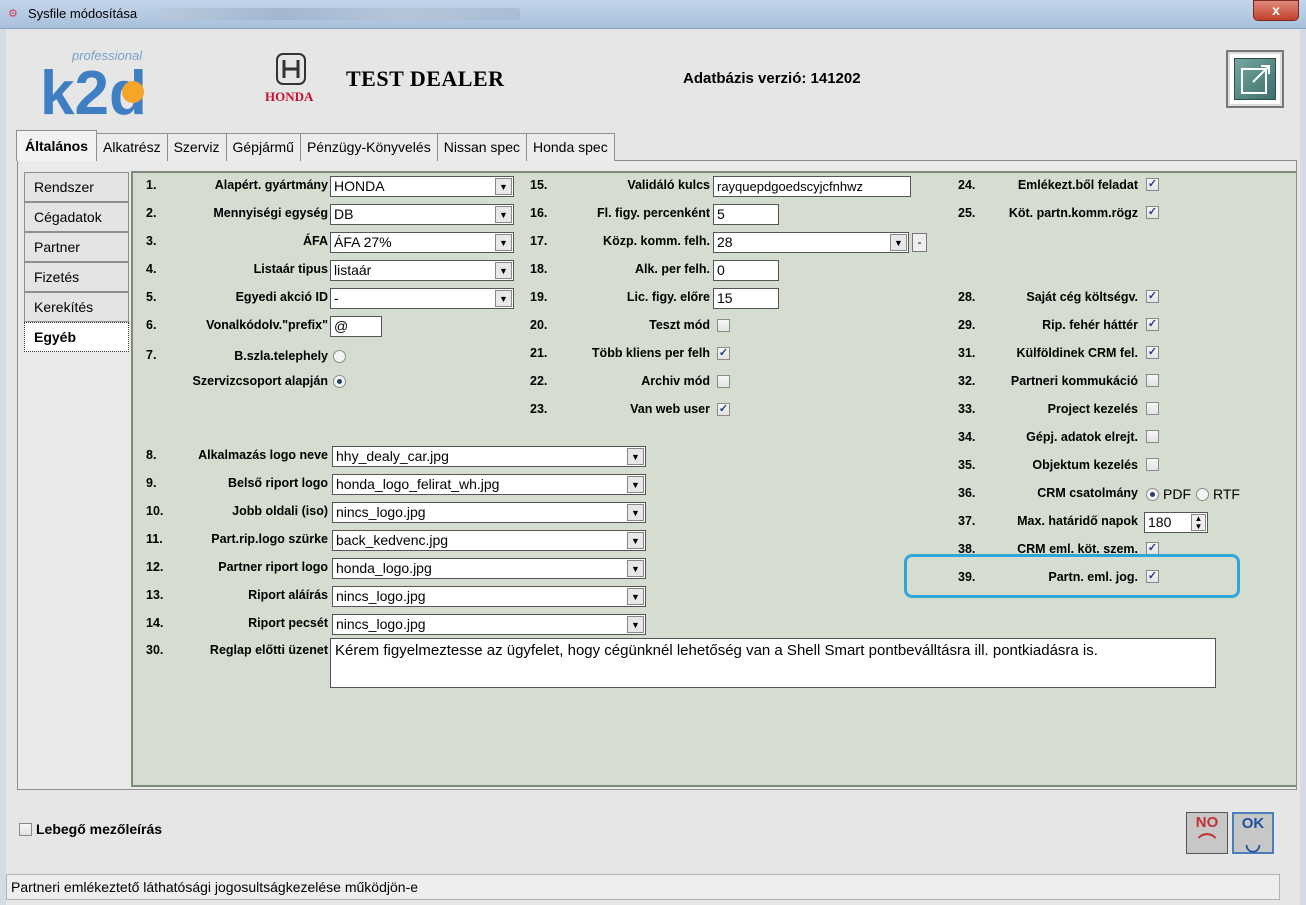 This screenshot has height=905, width=1306. Describe the element at coordinates (356, 326) in the screenshot. I see `barcode-prefix-input: @` at that location.